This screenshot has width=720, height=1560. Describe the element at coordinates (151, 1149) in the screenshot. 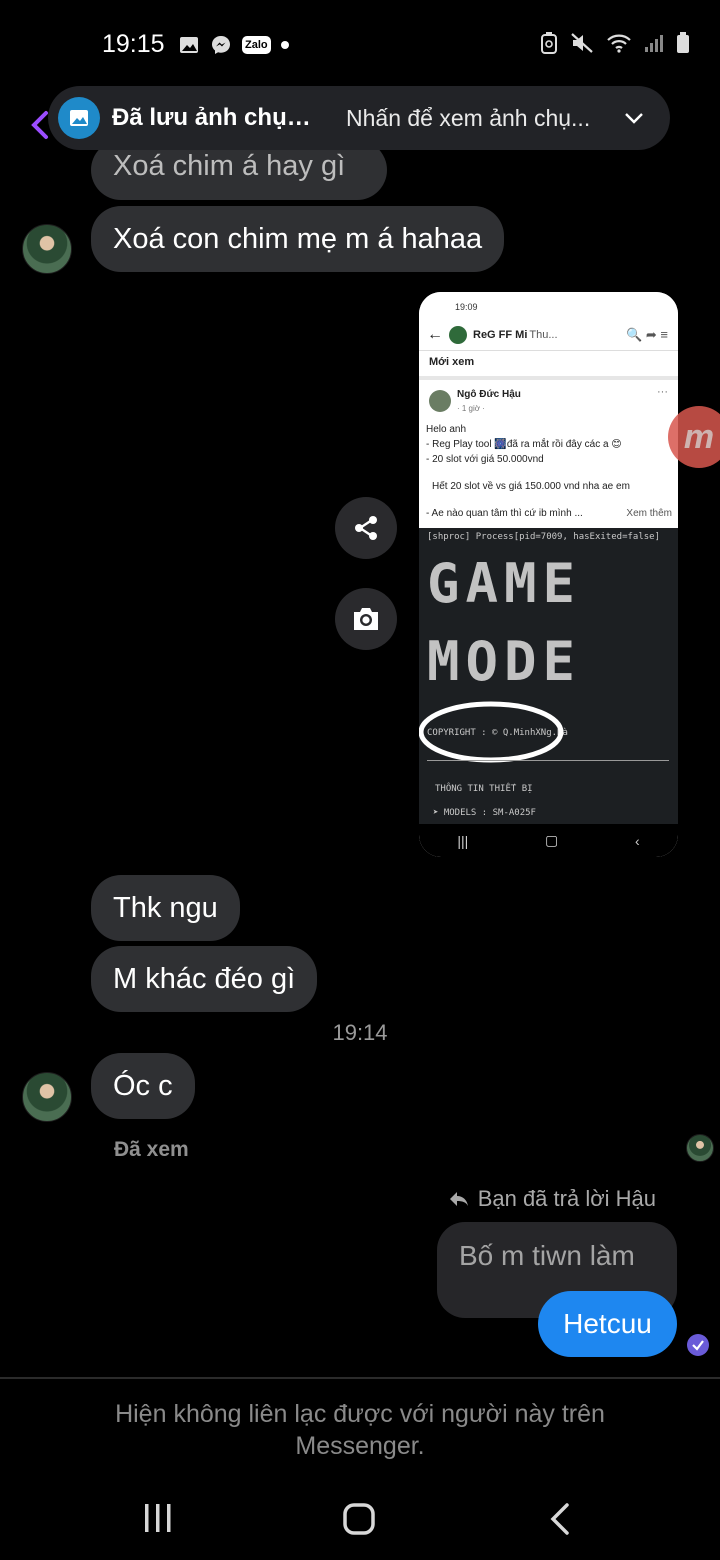

I see `seen-status: Đã xem` at that location.